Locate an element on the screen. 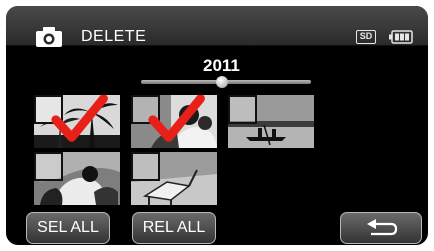 This screenshot has width=434, height=251. screen-title: DELETE is located at coordinates (114, 36).